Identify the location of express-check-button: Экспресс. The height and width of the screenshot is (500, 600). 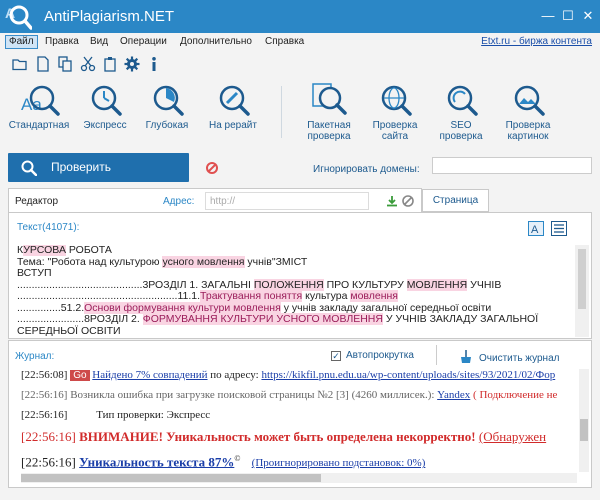
(105, 106).